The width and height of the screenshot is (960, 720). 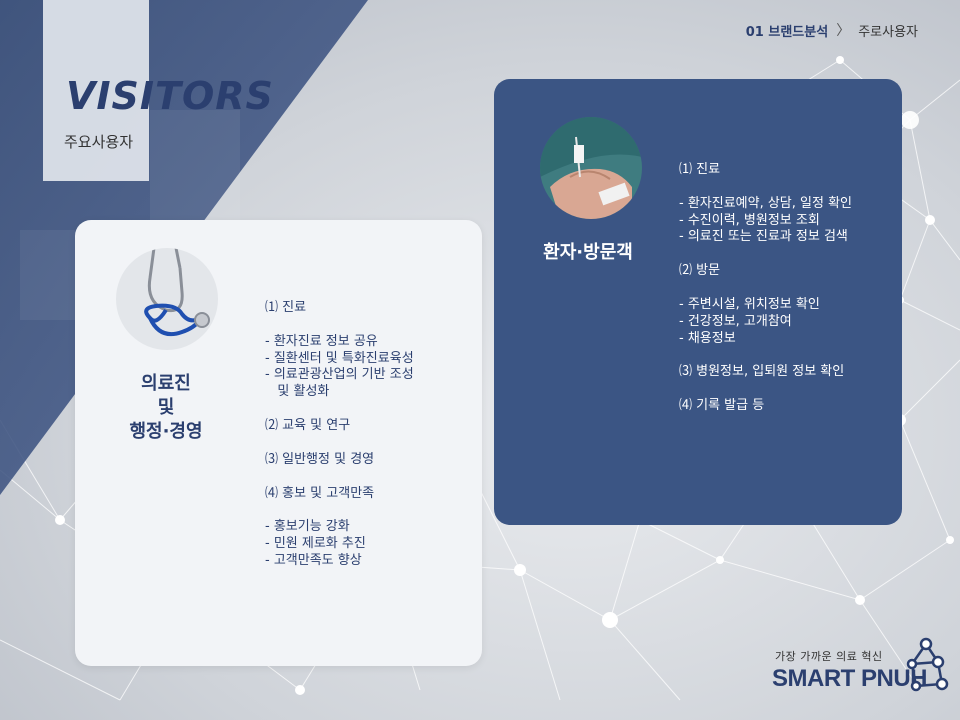 What do you see at coordinates (321, 341) in the screenshot?
I see `staff-duty-item: - 환자진료 정보 공유` at bounding box center [321, 341].